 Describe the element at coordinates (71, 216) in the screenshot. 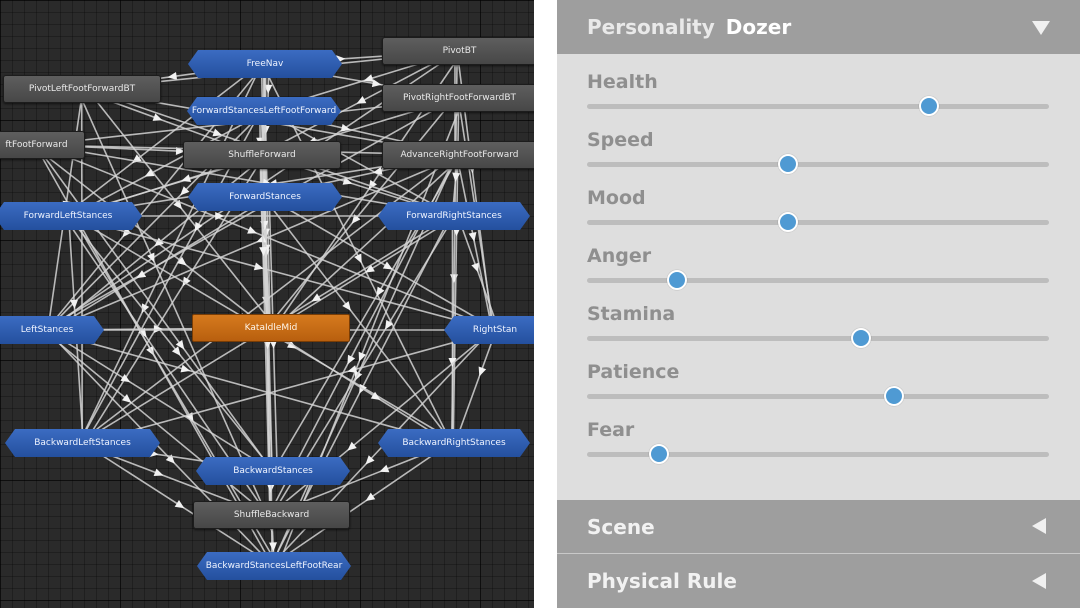

I see `state-node-forwardleftstances: ForwardLeftStances` at that location.